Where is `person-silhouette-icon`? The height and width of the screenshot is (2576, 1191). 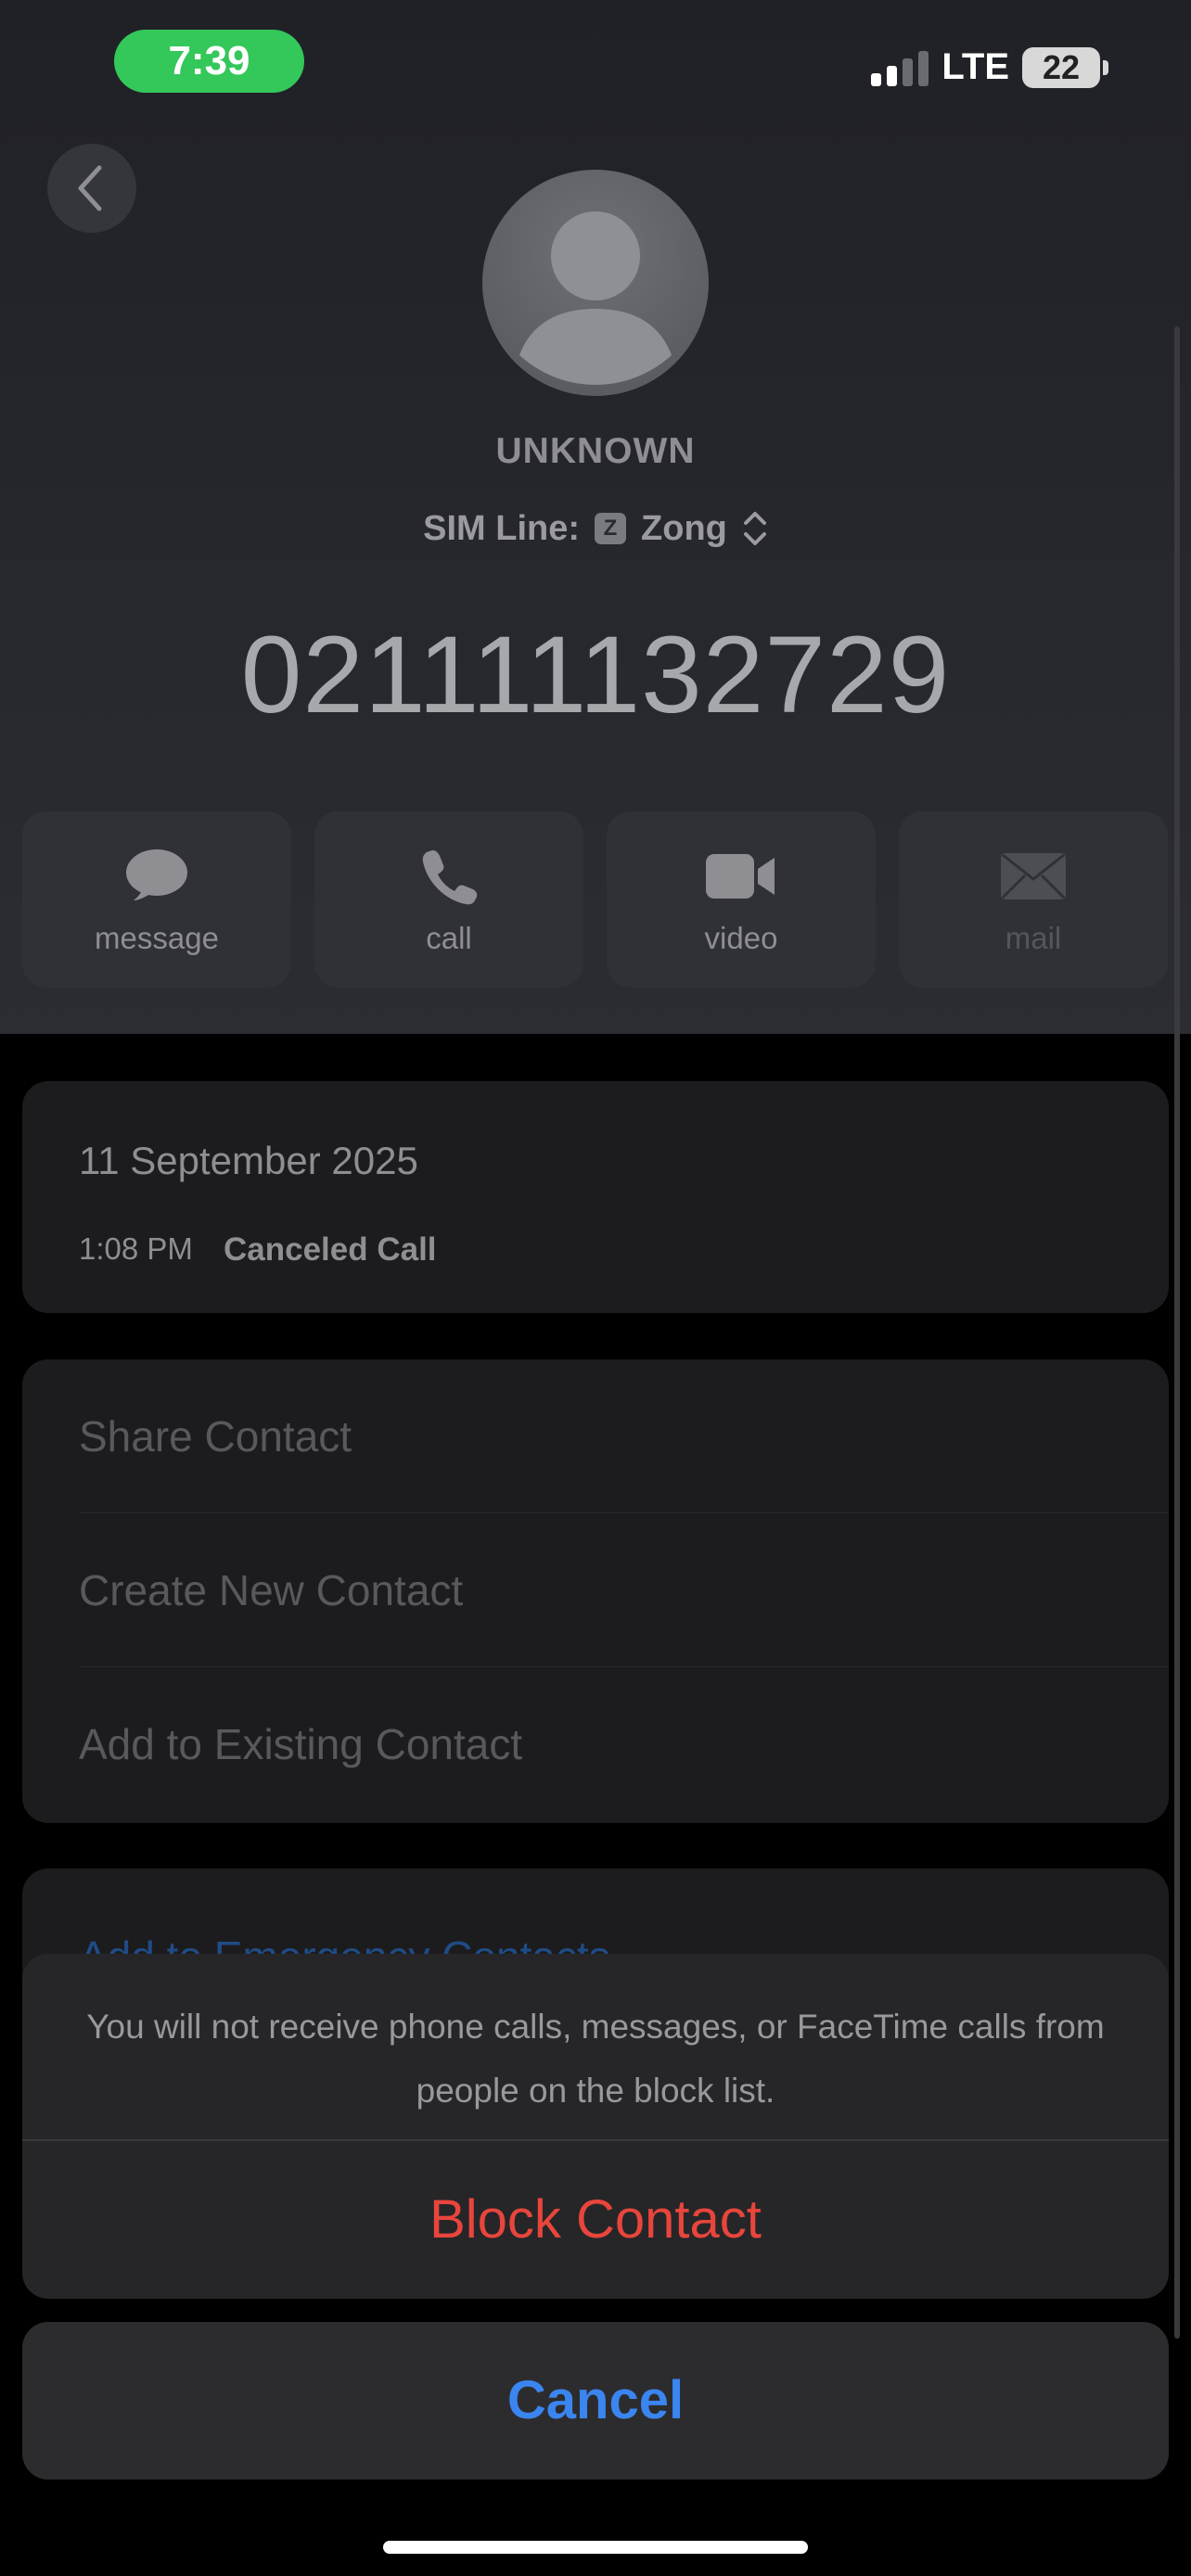
person-silhouette-icon is located at coordinates (595, 298).